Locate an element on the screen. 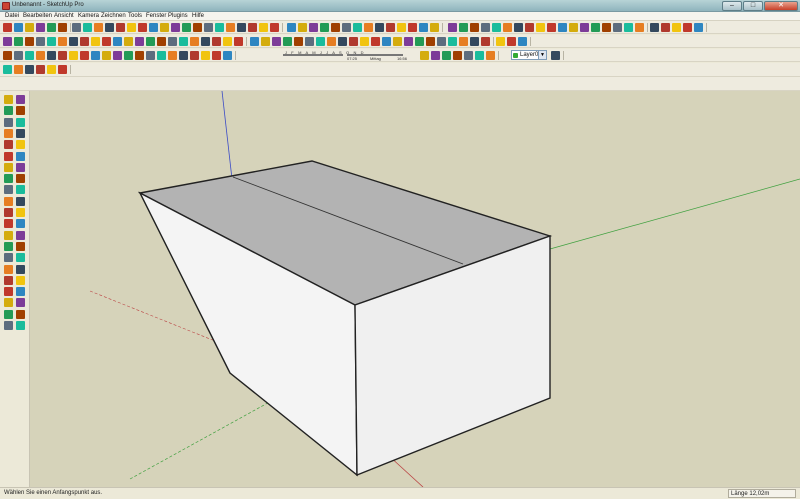  measurements-box: Länge 12,02m is located at coordinates (762, 493).